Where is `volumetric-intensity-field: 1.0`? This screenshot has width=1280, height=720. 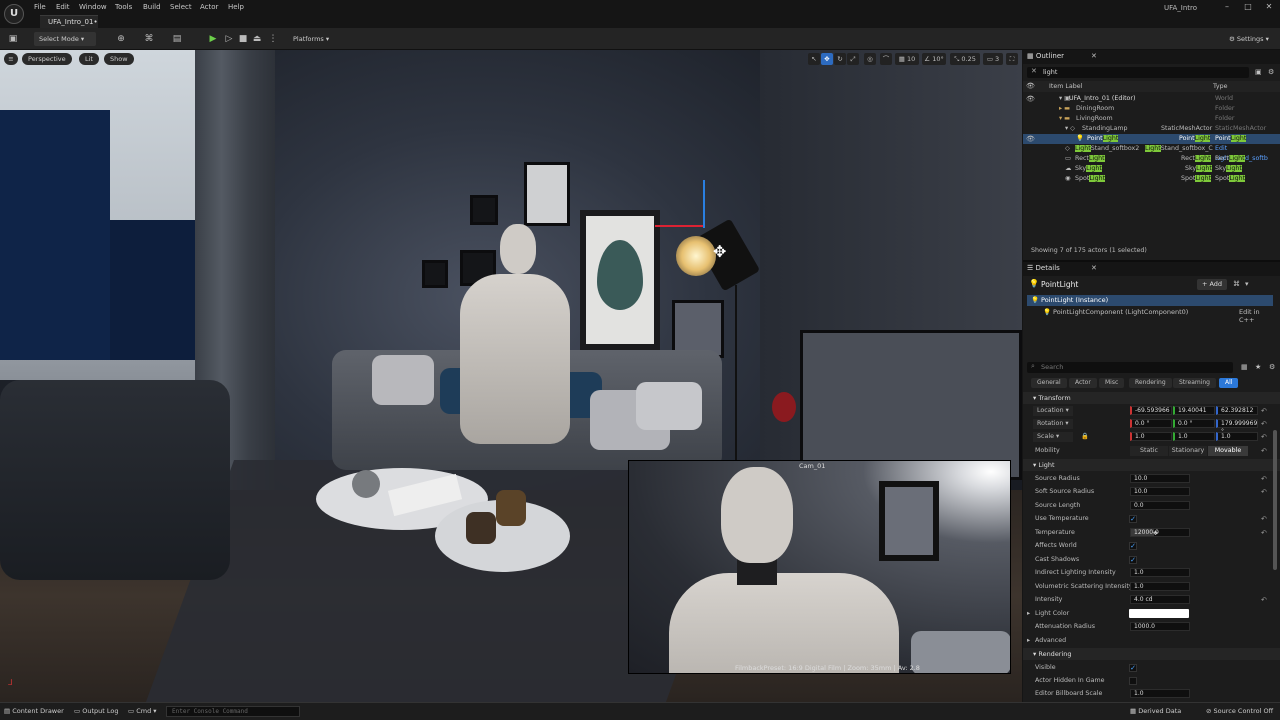
volumetric-intensity-field: 1.0 is located at coordinates (1160, 586).